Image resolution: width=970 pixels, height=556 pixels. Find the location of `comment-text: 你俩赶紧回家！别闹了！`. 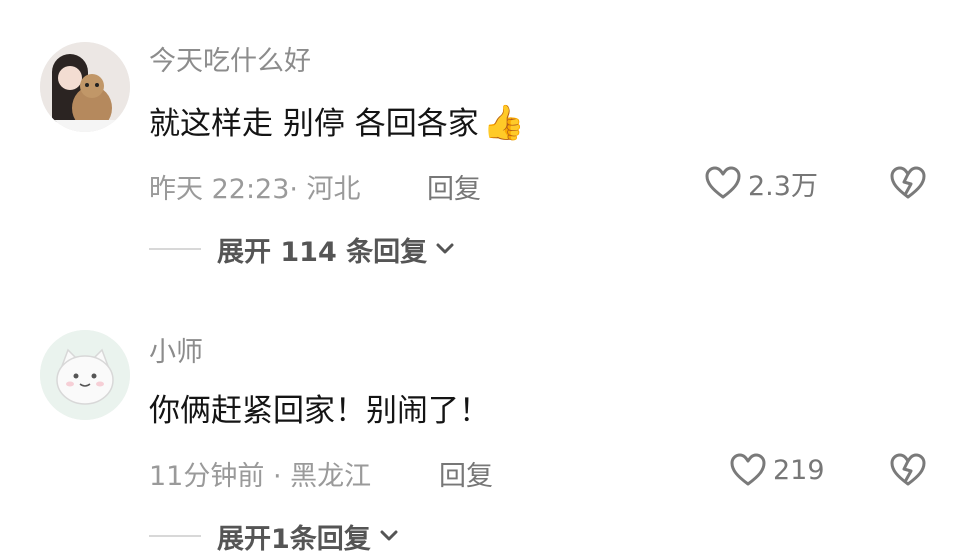

comment-text: 你俩赶紧回家！别闹了！ is located at coordinates (319, 411).